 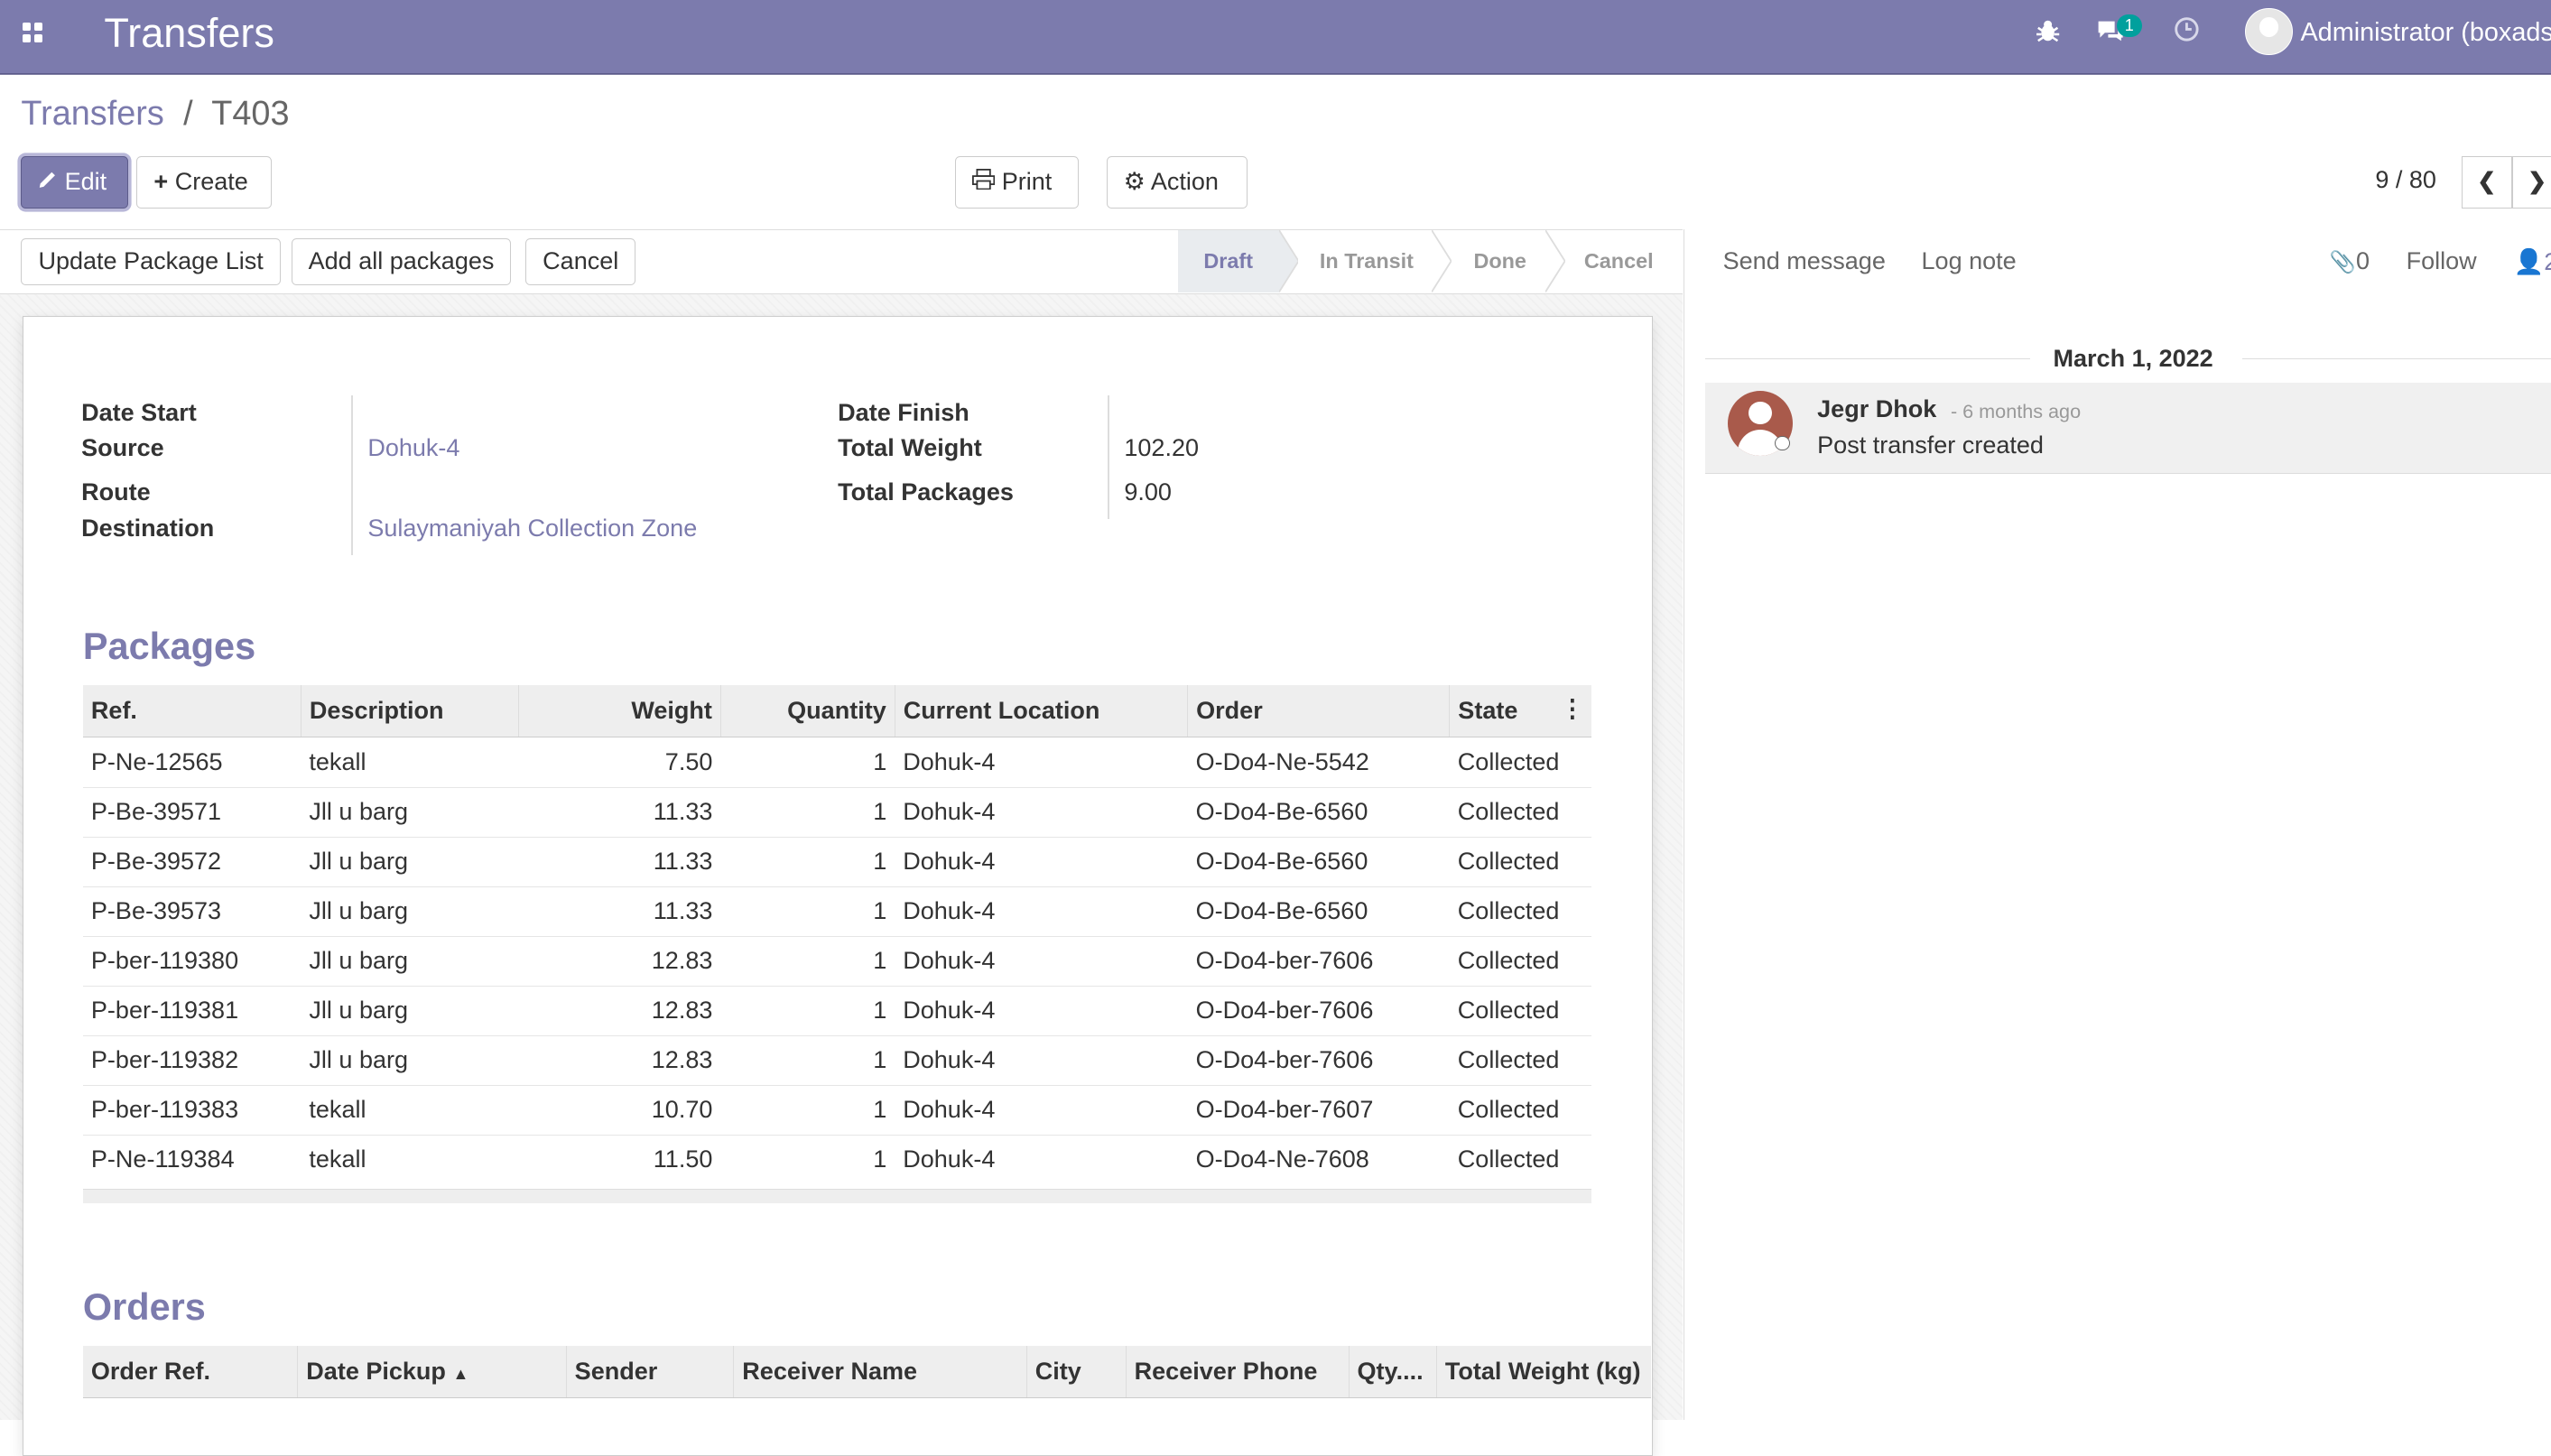 I want to click on create-button: + Create, so click(x=204, y=183).